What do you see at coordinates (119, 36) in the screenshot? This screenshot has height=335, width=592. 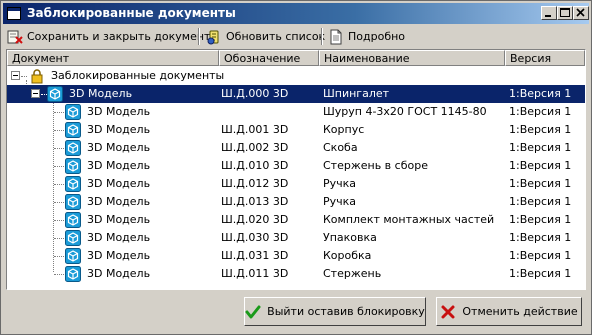 I see `save-close-label: Сохранить и закрыть документ` at bounding box center [119, 36].